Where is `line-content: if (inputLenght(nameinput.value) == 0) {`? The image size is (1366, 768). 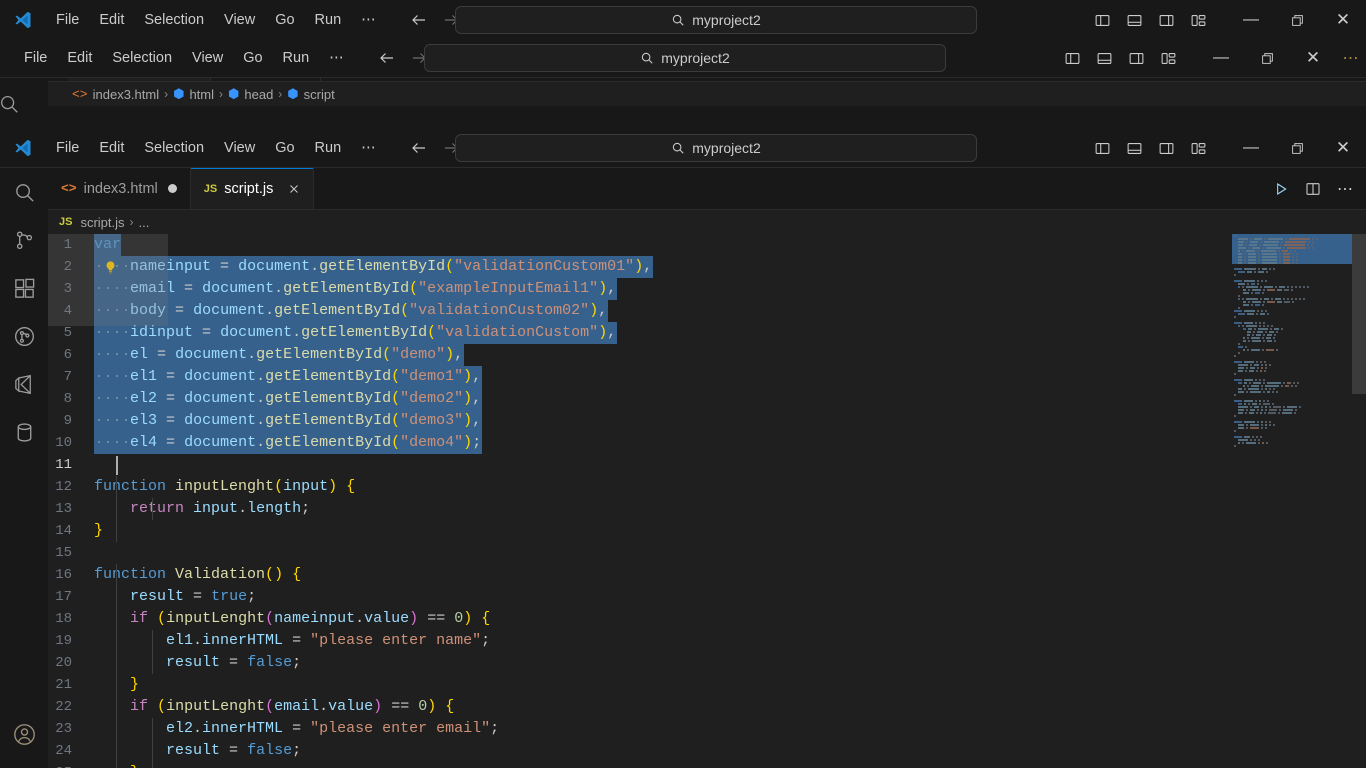
line-content: if (inputLenght(nameinput.value) == 0) { is located at coordinates (656, 619).